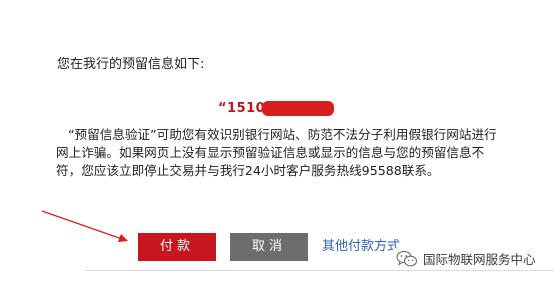 This screenshot has height=284, width=554. Describe the element at coordinates (242, 108) in the screenshot. I see `reserved-info-code: “1510` at that location.